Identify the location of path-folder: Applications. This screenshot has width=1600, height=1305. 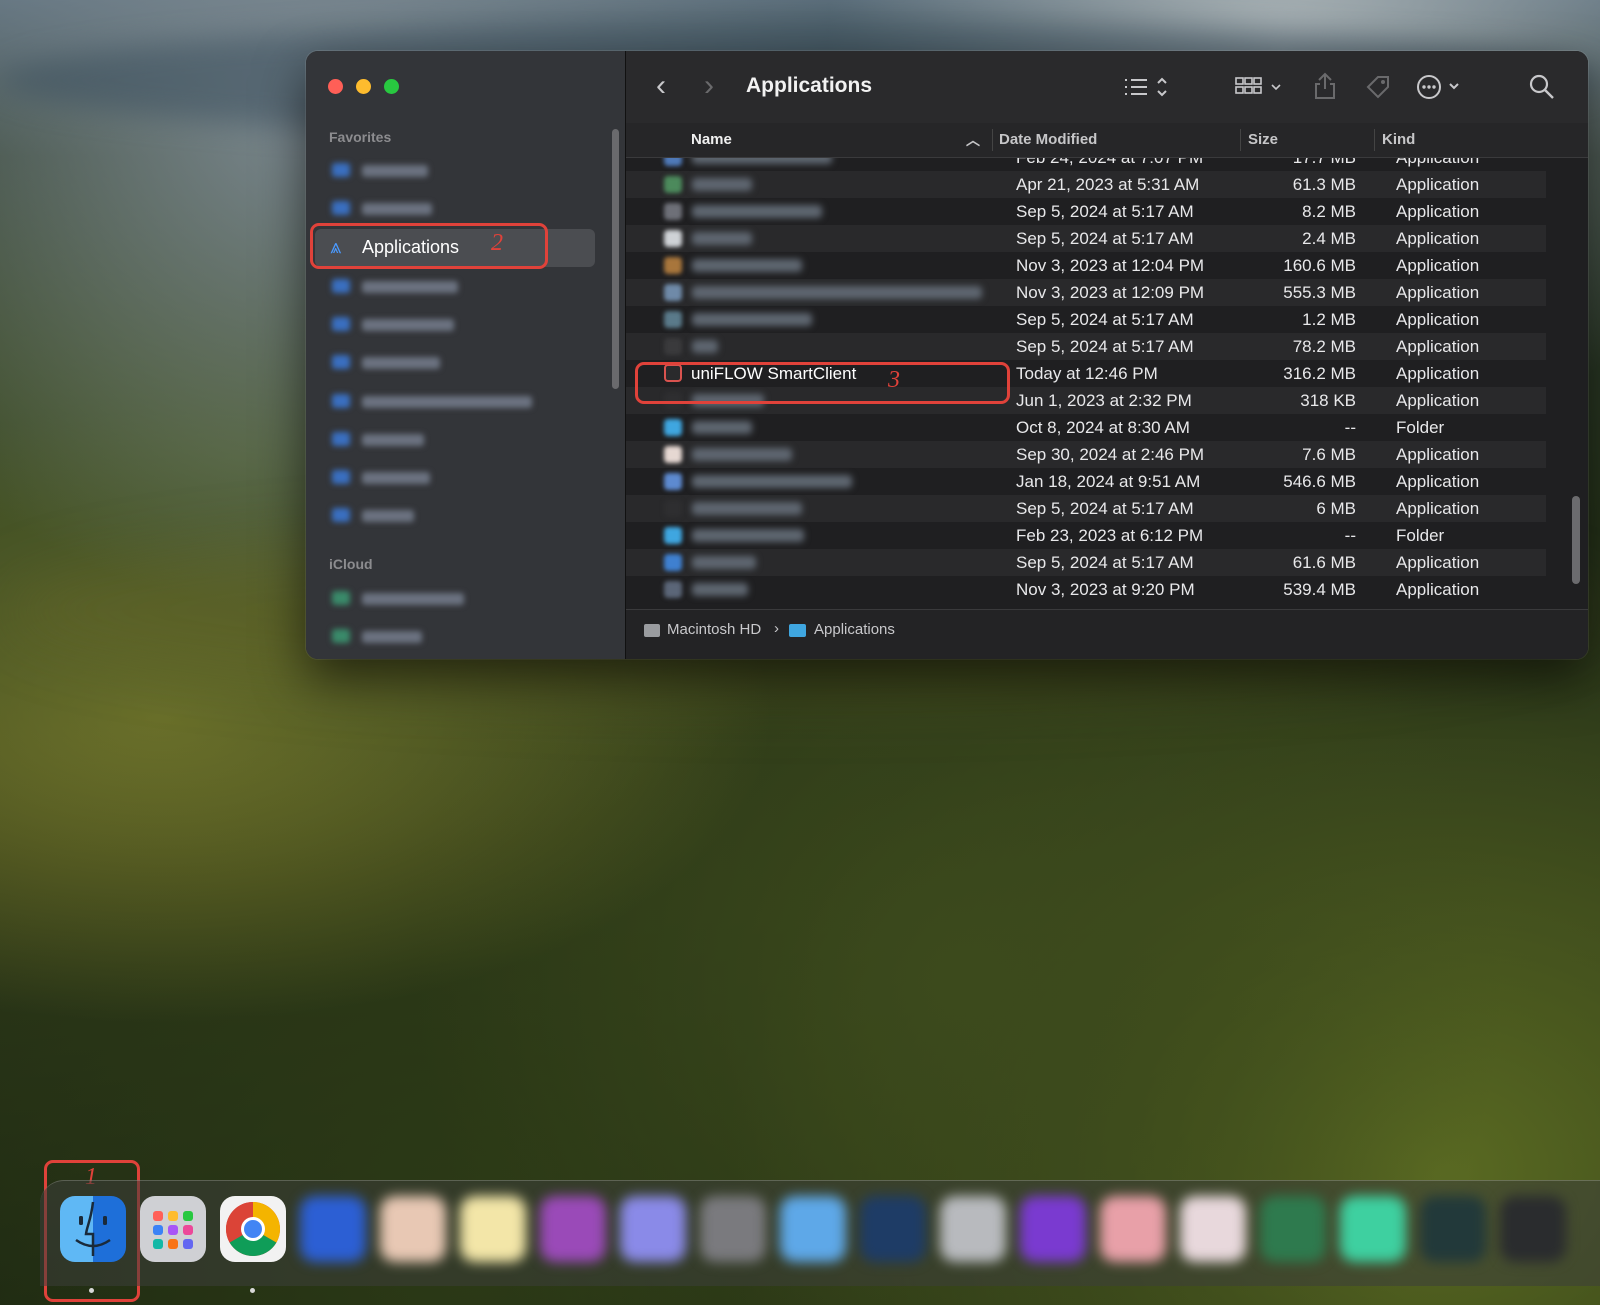
(854, 629).